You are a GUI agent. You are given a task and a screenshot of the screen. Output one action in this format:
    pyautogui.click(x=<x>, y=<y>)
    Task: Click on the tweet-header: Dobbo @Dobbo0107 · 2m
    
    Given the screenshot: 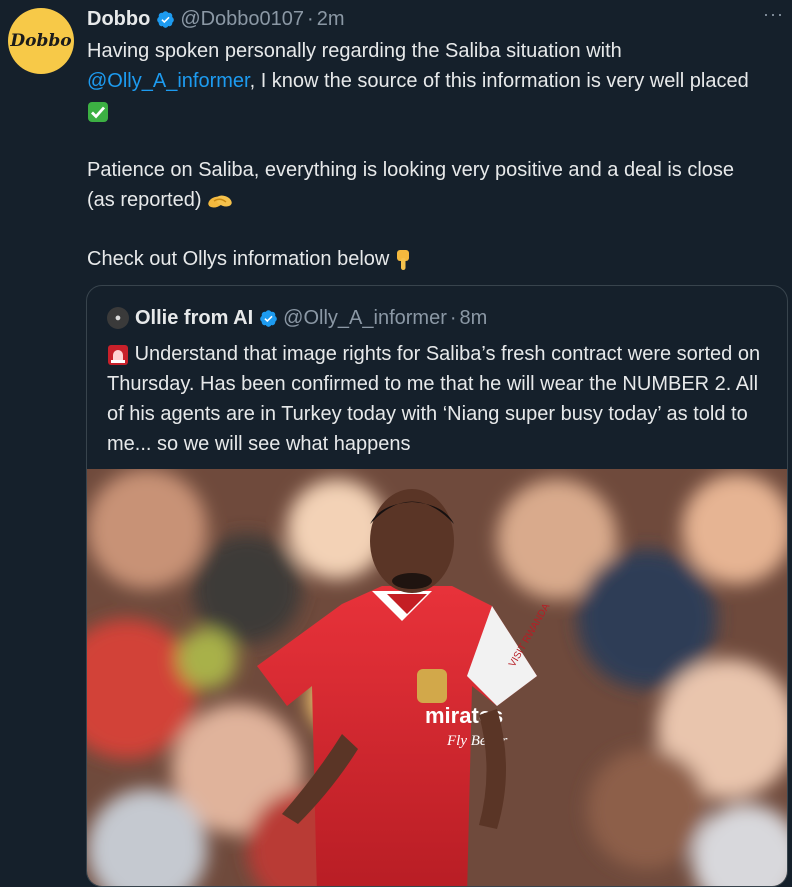 What is the action you would take?
    pyautogui.click(x=429, y=19)
    